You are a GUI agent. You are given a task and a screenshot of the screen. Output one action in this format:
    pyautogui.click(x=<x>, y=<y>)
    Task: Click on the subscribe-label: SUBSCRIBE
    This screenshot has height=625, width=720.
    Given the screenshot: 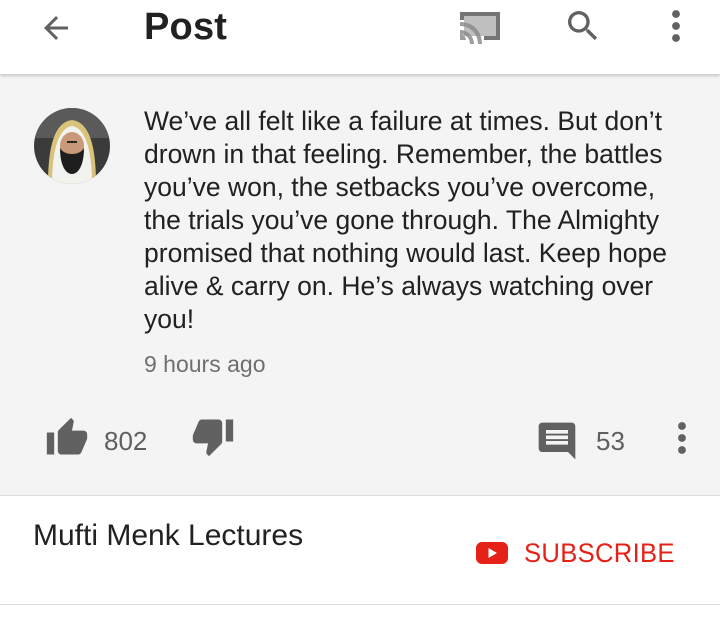 What is the action you would take?
    pyautogui.click(x=599, y=552)
    